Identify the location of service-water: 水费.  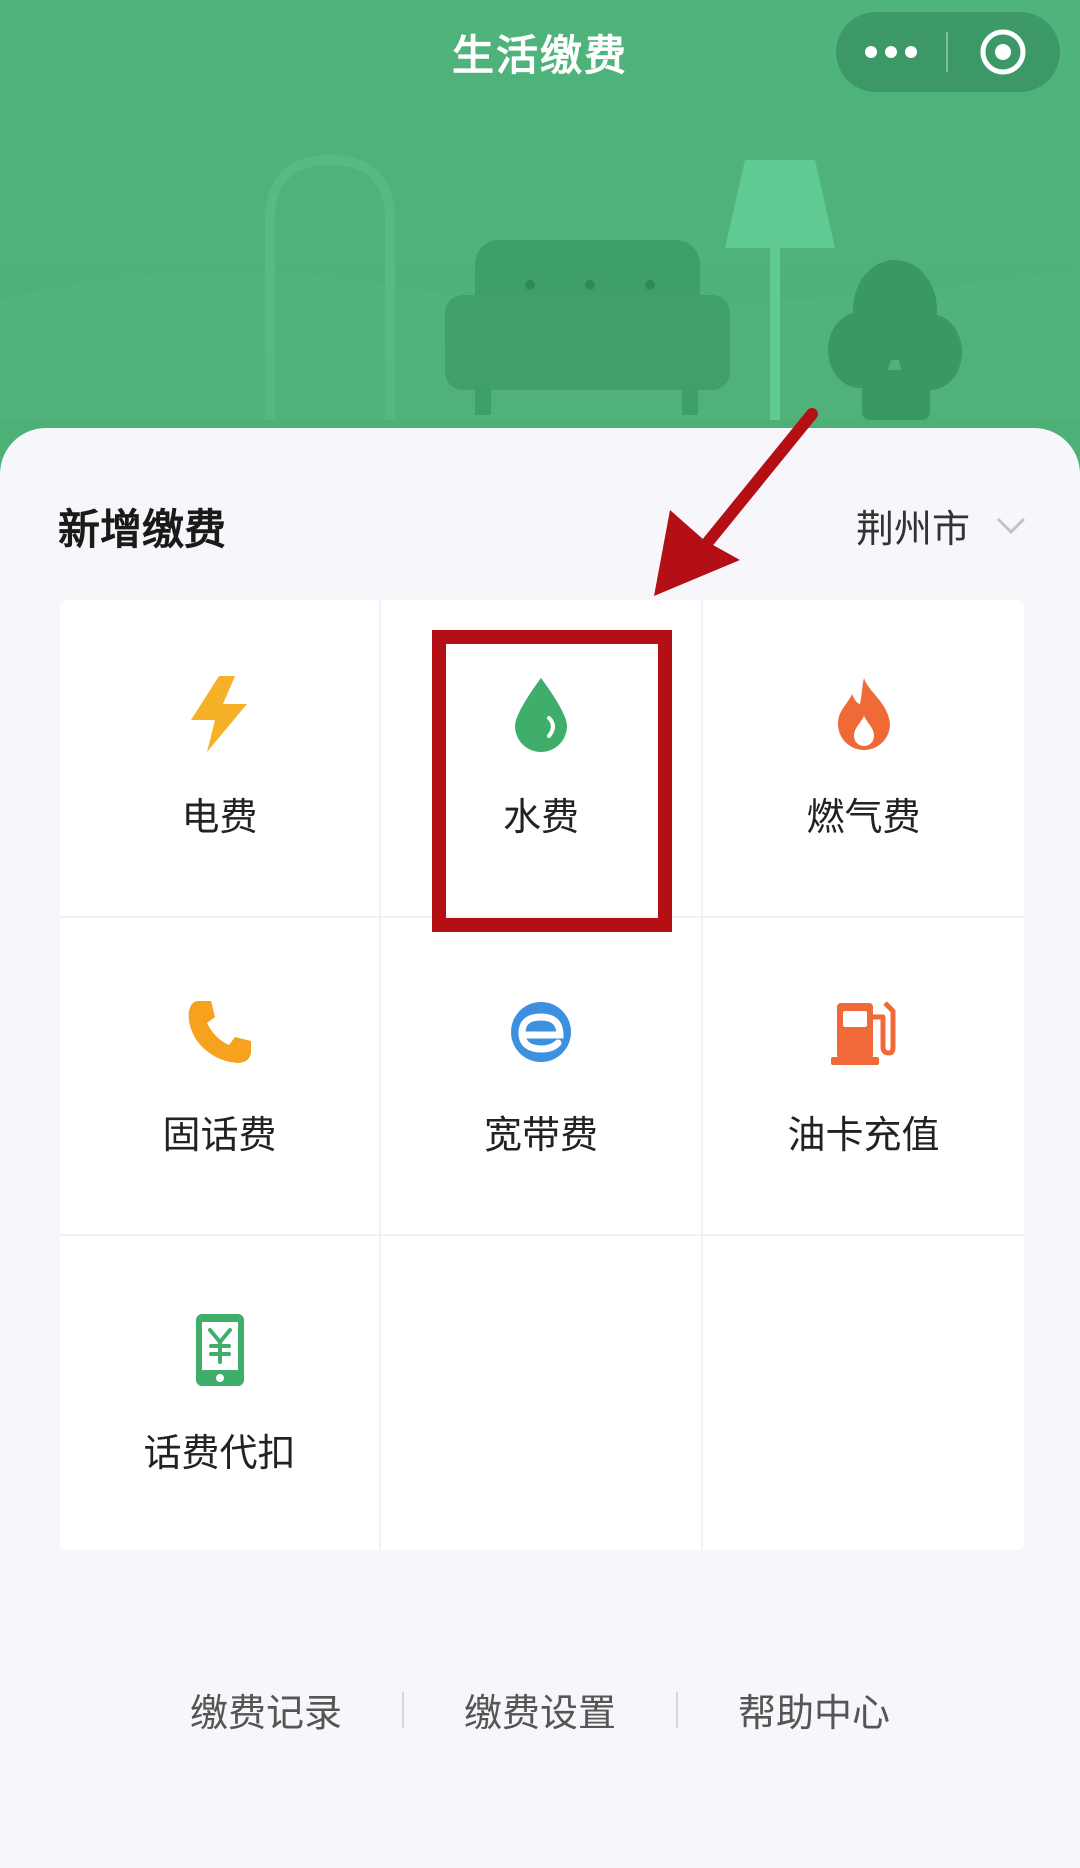
(542, 759).